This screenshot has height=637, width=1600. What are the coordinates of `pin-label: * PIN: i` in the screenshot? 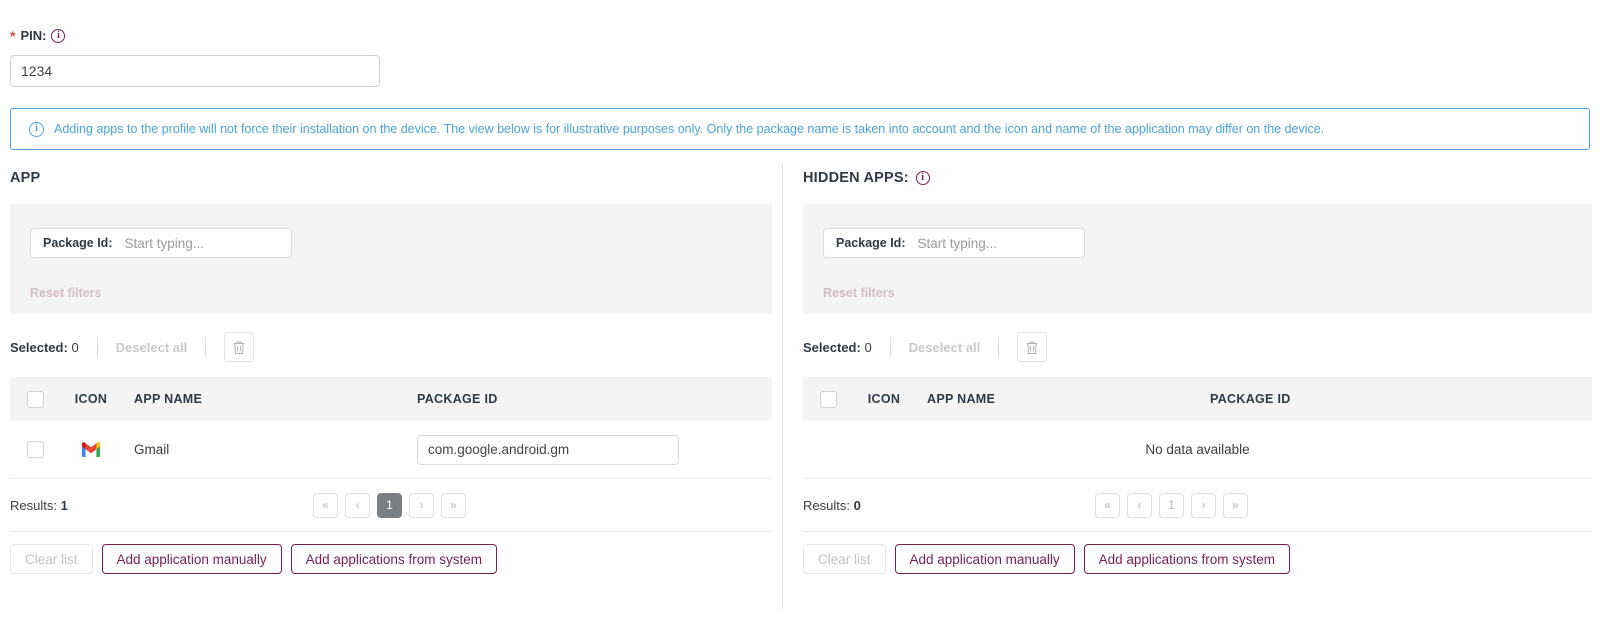 It's located at (38, 35).